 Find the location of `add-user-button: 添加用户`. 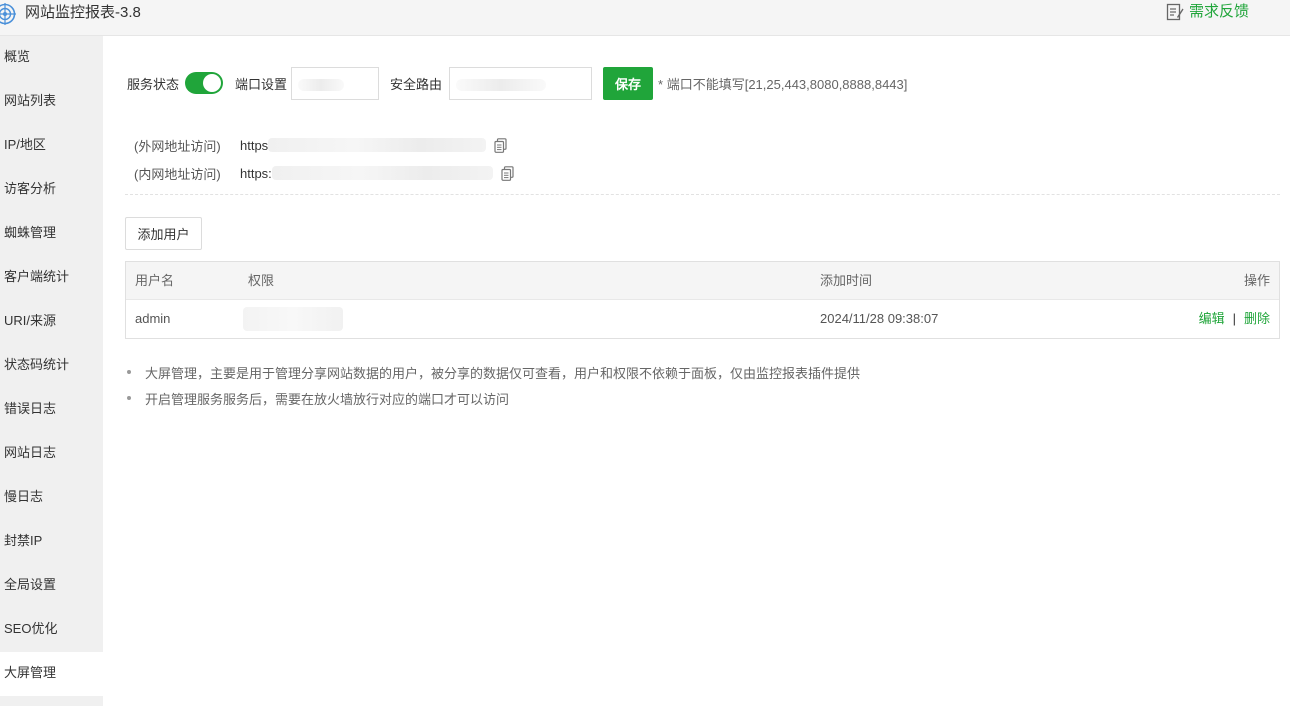

add-user-button: 添加用户 is located at coordinates (163, 233).